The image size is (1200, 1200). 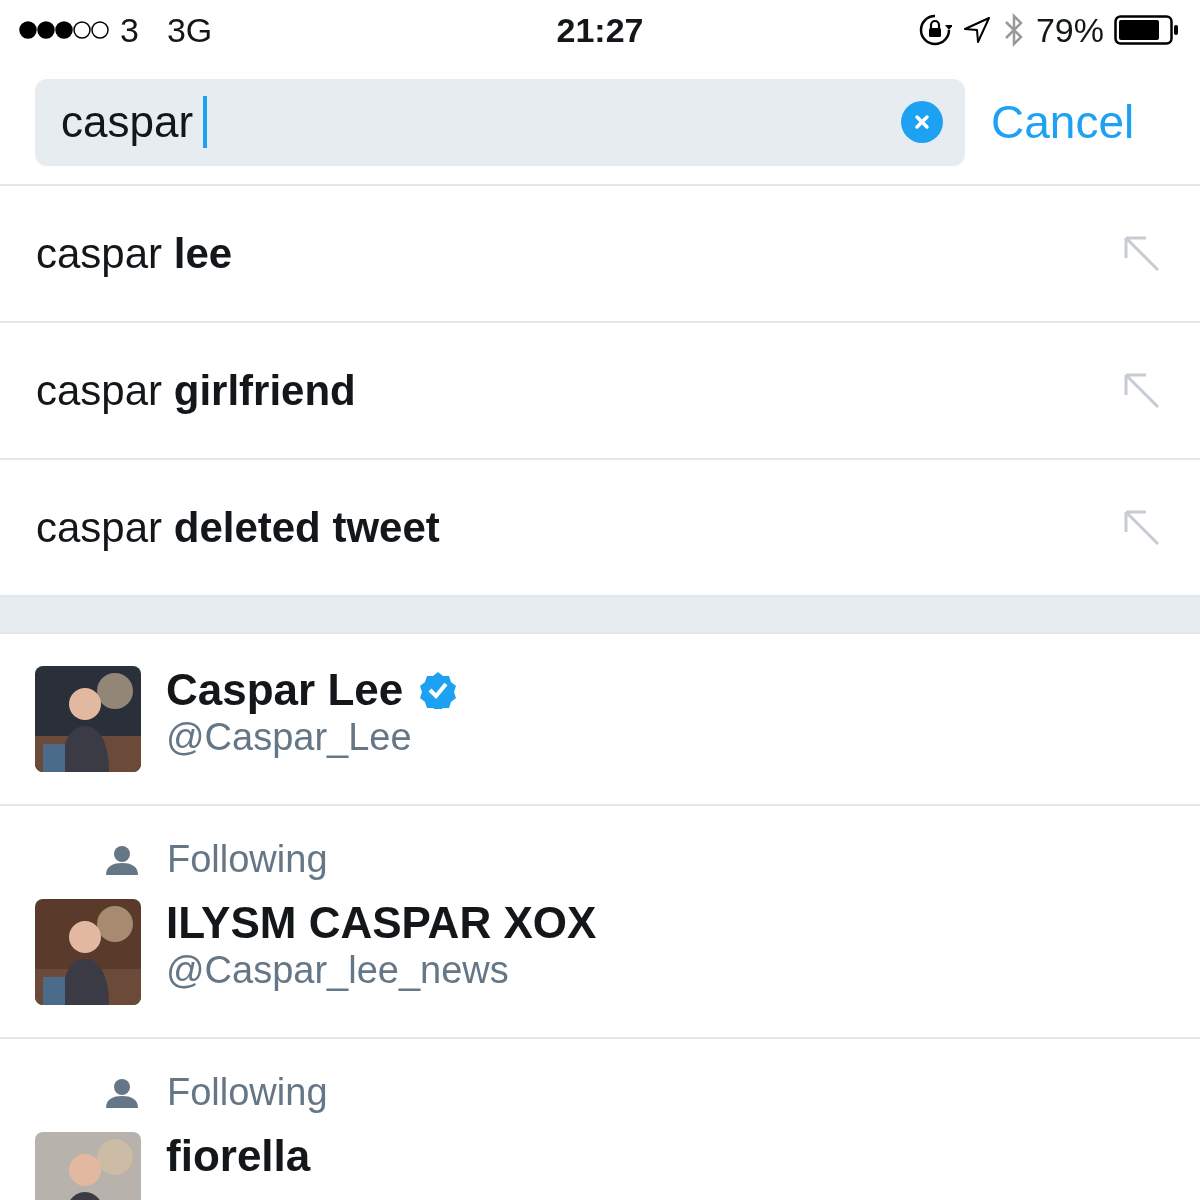 I want to click on search-field: caspar, so click(x=500, y=122).